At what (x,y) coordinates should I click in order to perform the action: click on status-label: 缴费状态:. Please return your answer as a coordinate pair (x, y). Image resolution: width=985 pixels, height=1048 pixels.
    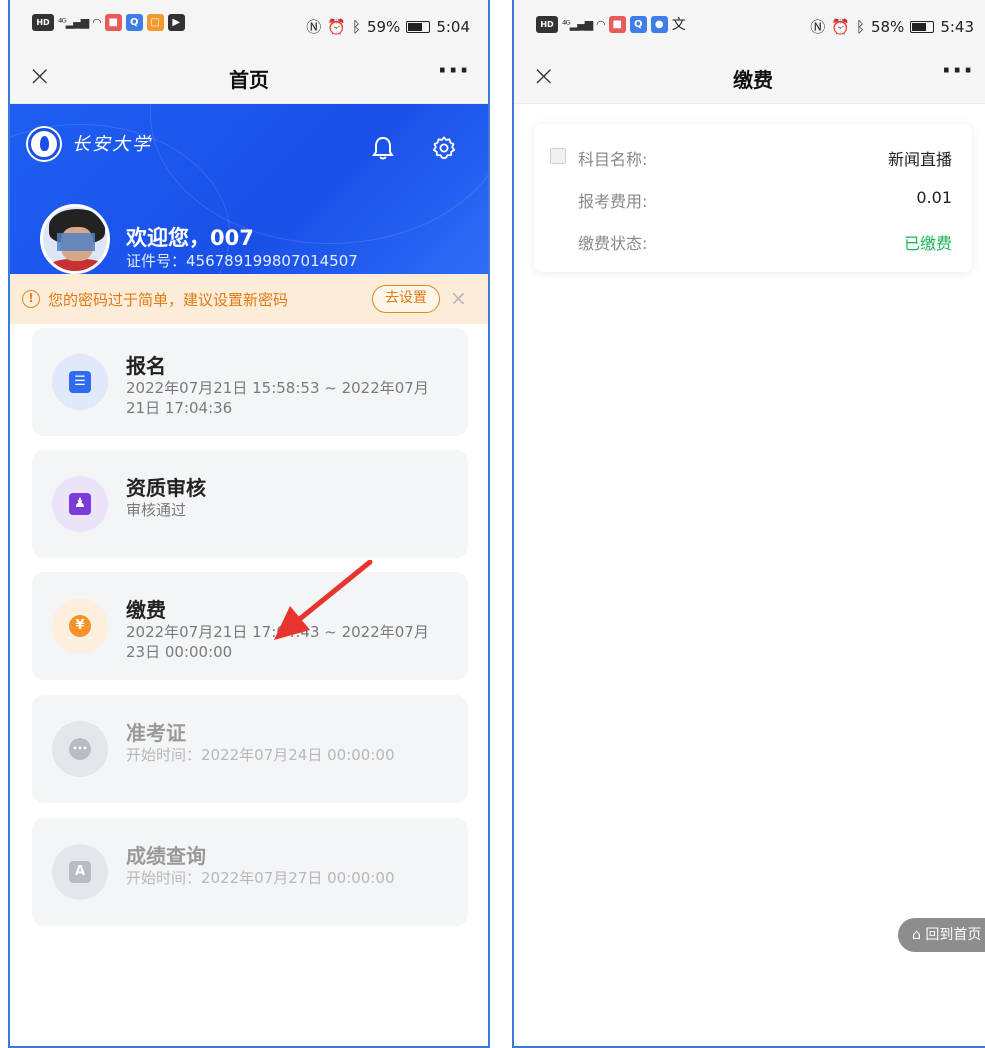
    Looking at the image, I should click on (613, 243).